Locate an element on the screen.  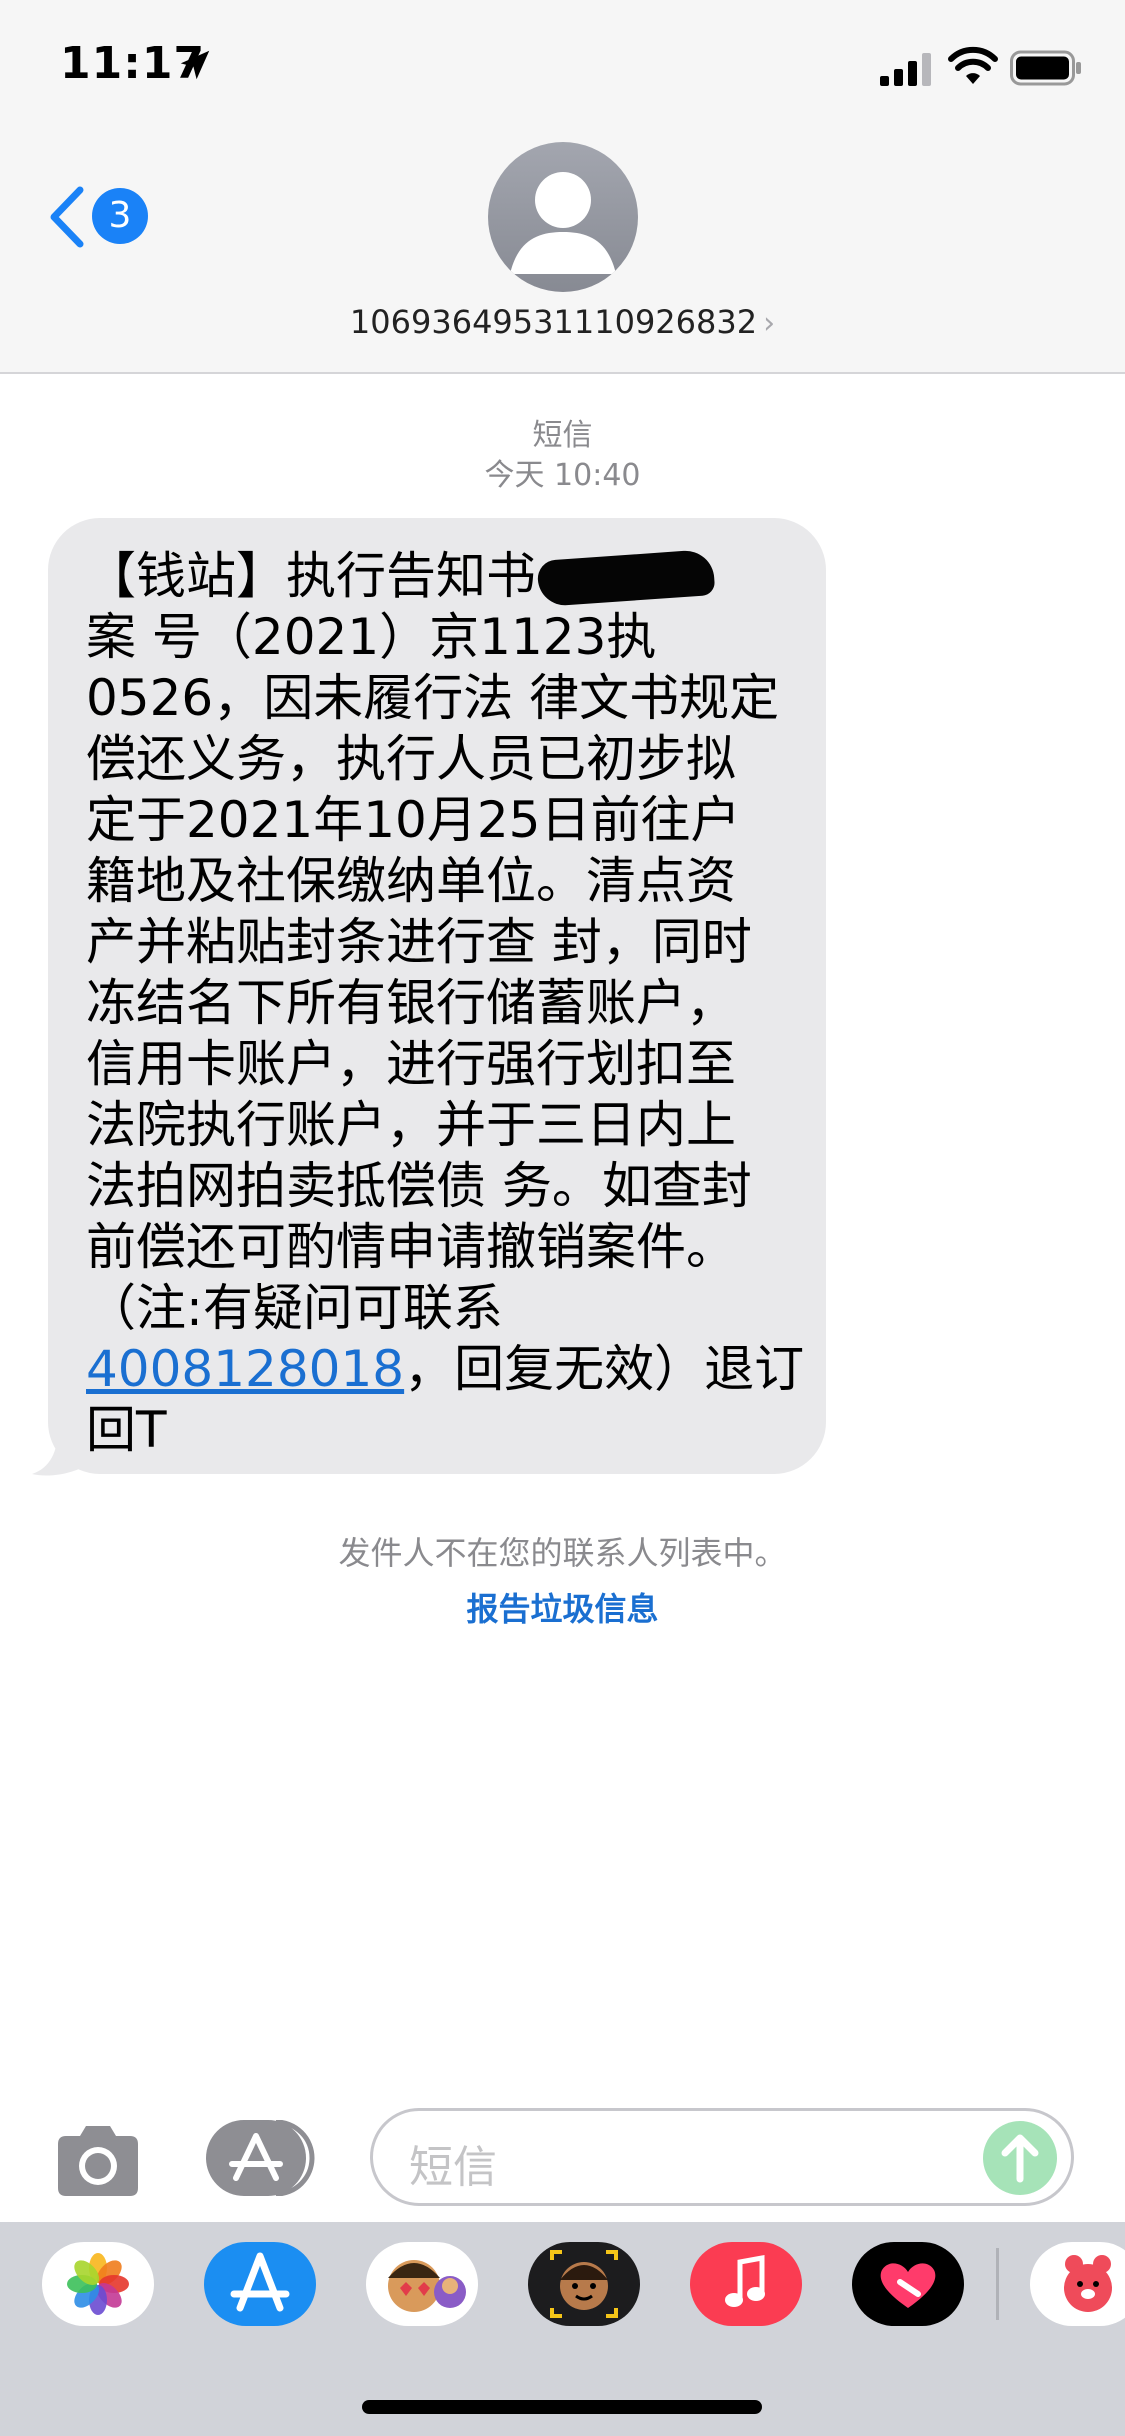
message-line: 定于2021年10月25日前往户 is located at coordinates (413, 820).